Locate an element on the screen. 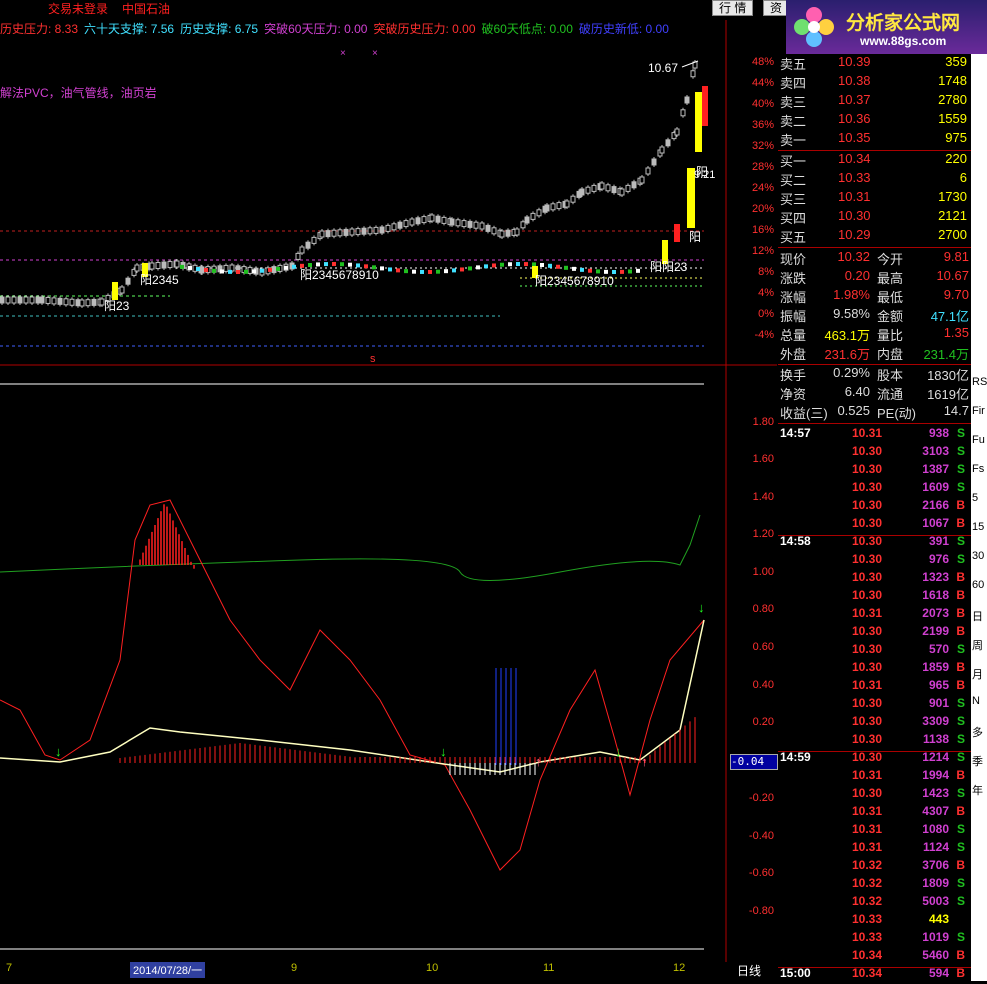 The height and width of the screenshot is (984, 987). orderbook-price: 10.33 is located at coordinates (854, 177).